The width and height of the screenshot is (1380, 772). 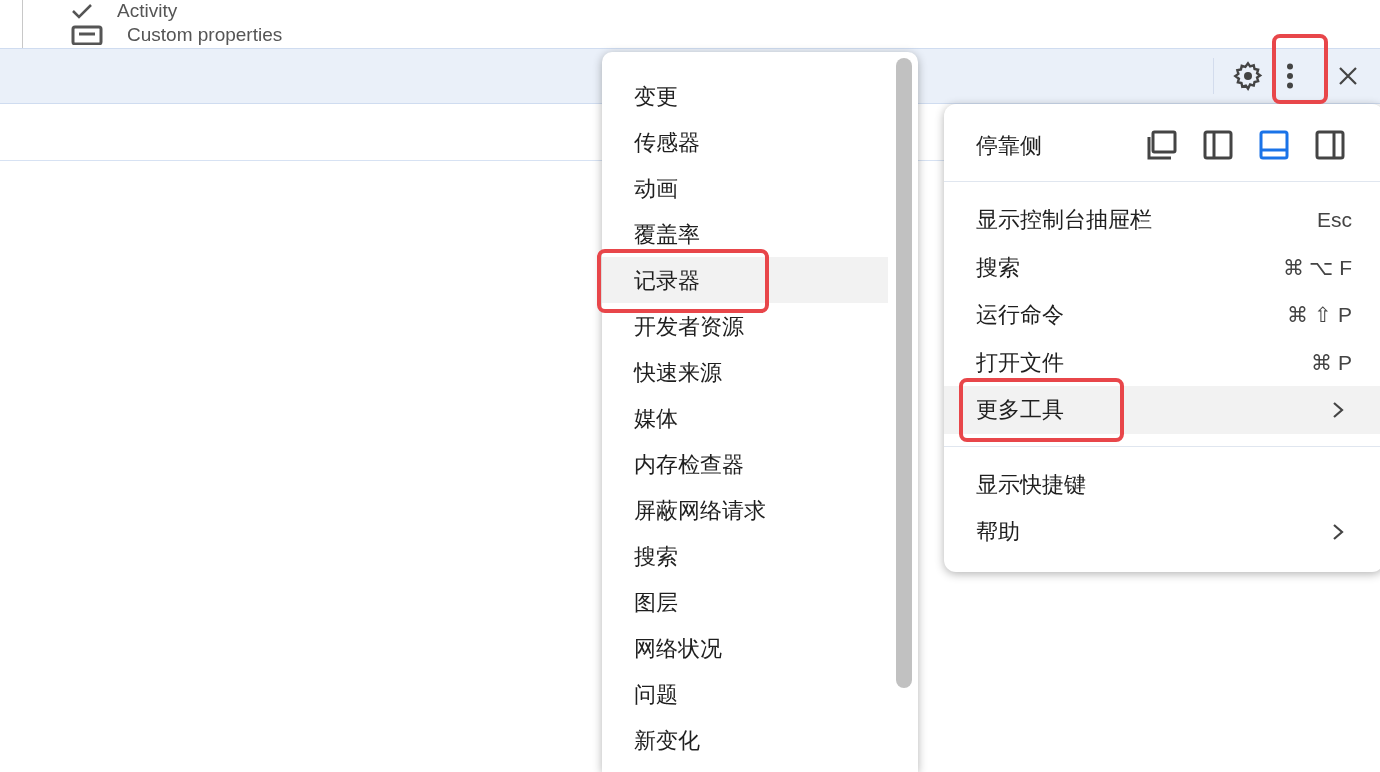 What do you see at coordinates (745, 602) in the screenshot?
I see `menu-item: 图层` at bounding box center [745, 602].